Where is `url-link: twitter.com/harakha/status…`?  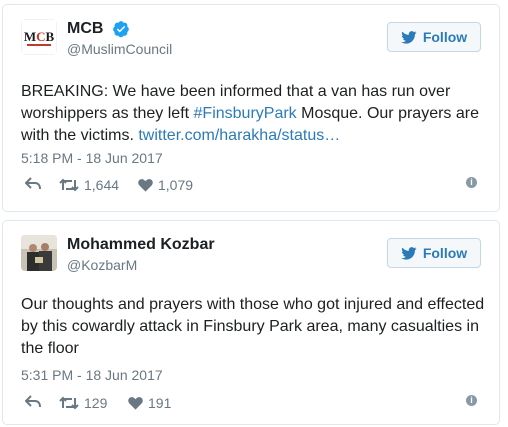
url-link: twitter.com/harakha/status… is located at coordinates (239, 135).